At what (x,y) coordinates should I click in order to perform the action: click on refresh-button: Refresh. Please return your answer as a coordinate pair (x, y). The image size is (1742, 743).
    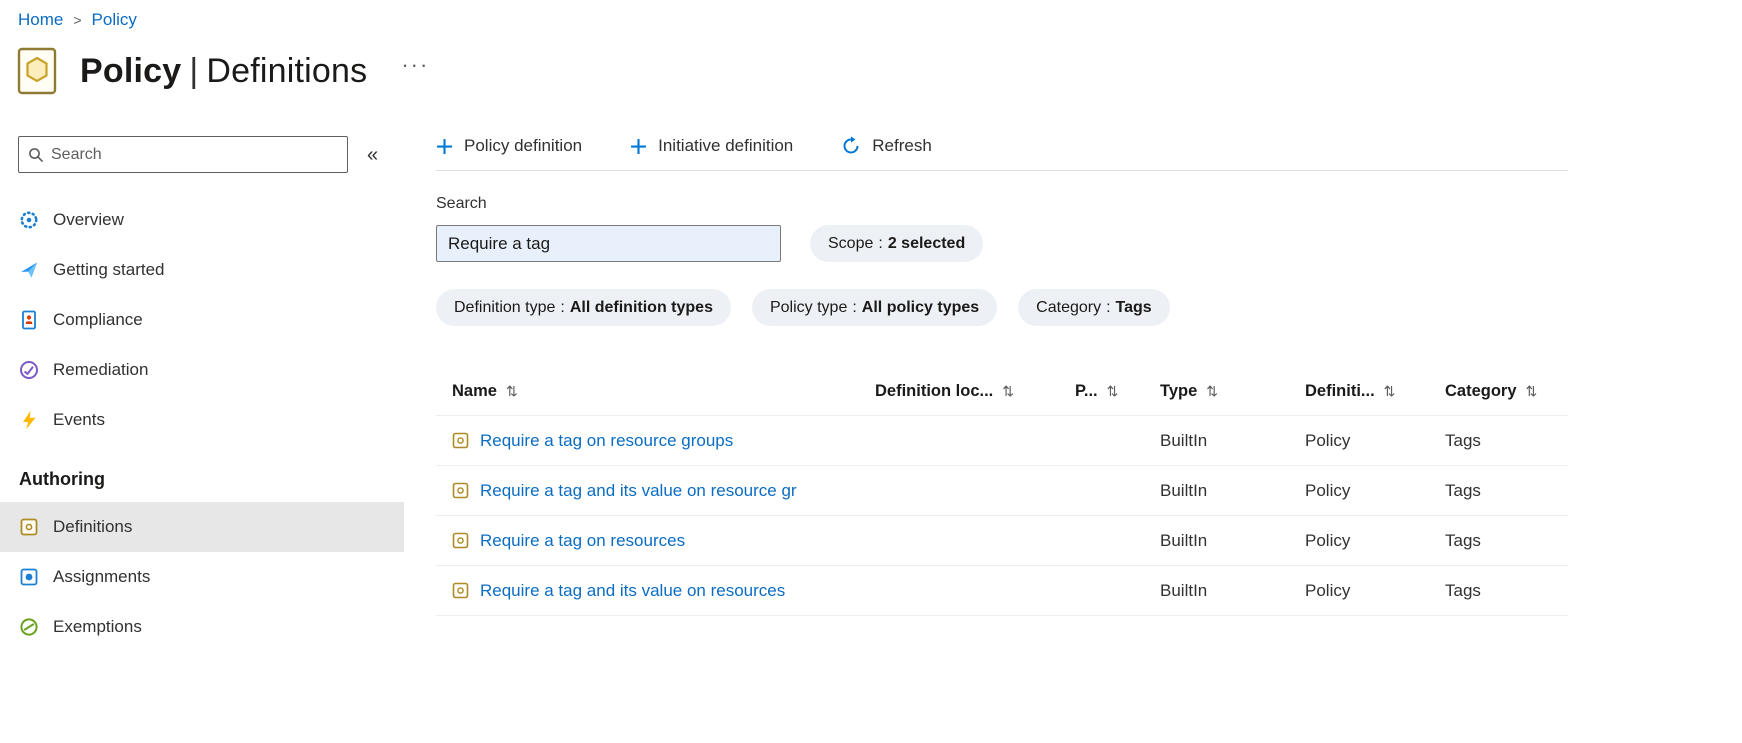
    Looking at the image, I should click on (886, 146).